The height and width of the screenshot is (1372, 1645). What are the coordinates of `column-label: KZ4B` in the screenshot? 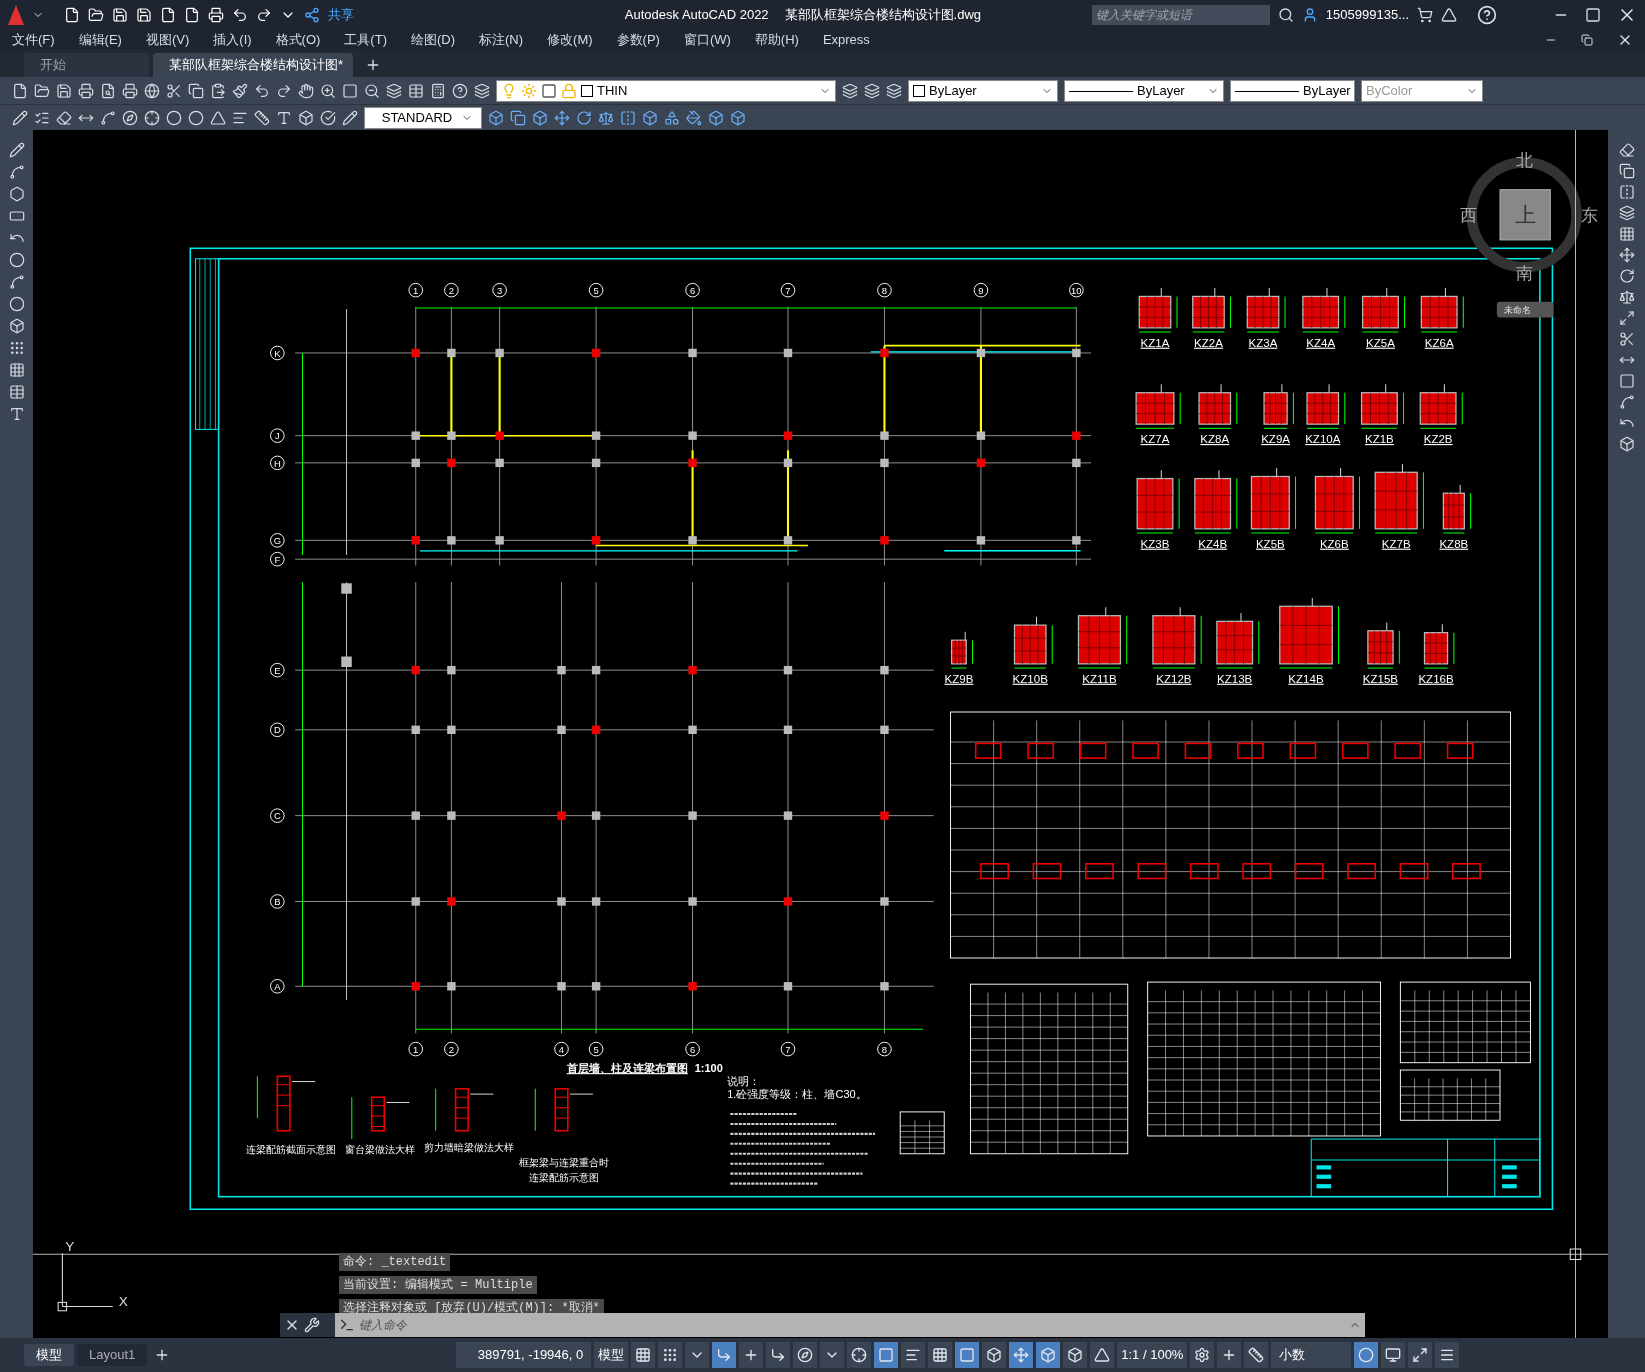 It's located at (1213, 543).